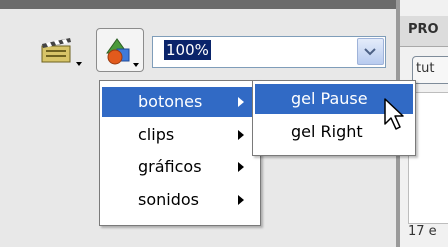  I want to click on menu-item-sonidos: sonidos, so click(180, 200).